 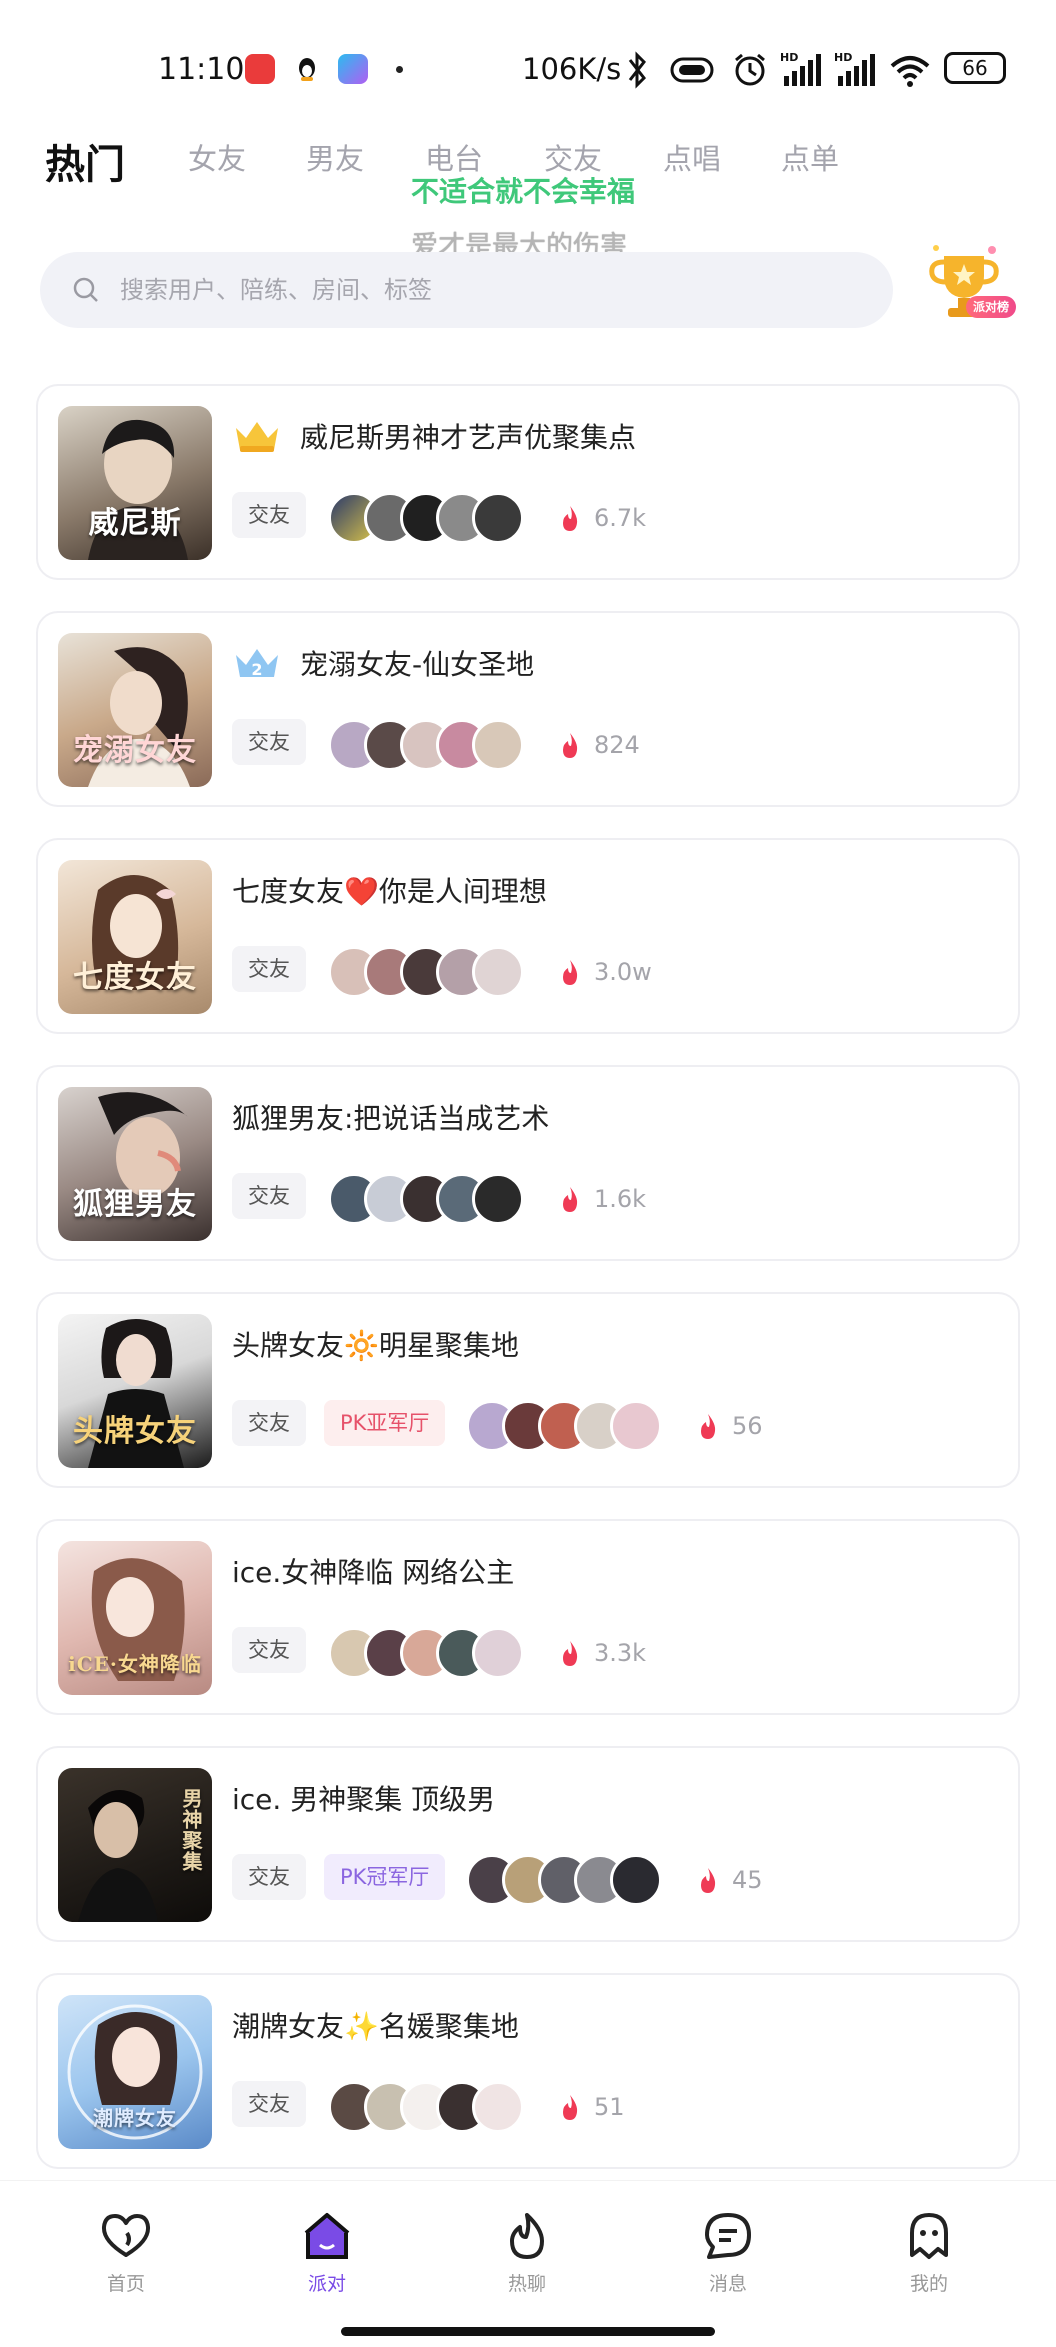 I want to click on room-card: iCE·女神降临 ice.女神降临 网络公主 交友 3.3k, so click(x=528, y=1617).